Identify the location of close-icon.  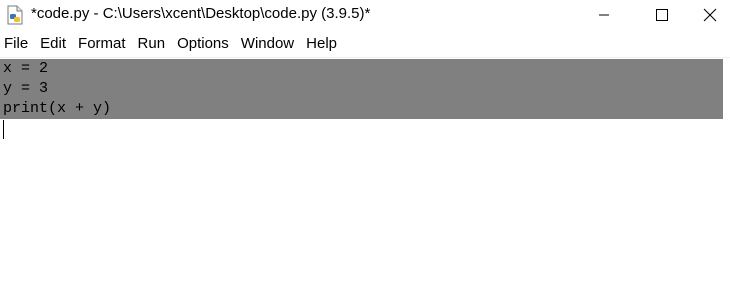
(710, 15).